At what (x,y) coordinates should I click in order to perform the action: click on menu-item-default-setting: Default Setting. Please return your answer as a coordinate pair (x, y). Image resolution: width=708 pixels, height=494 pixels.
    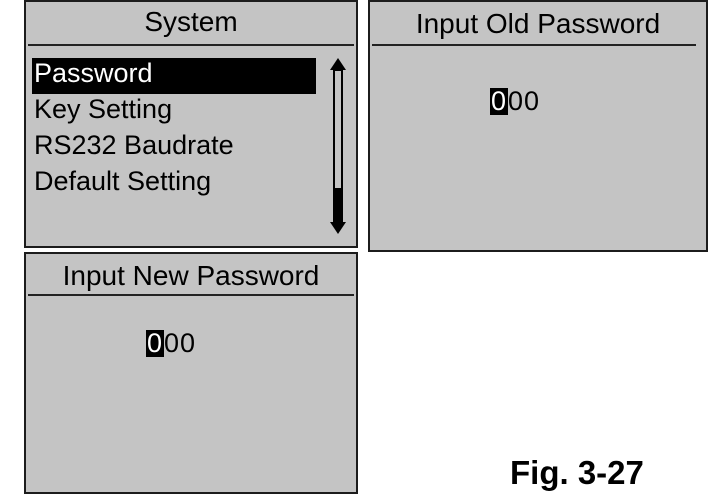
    Looking at the image, I should click on (174, 184).